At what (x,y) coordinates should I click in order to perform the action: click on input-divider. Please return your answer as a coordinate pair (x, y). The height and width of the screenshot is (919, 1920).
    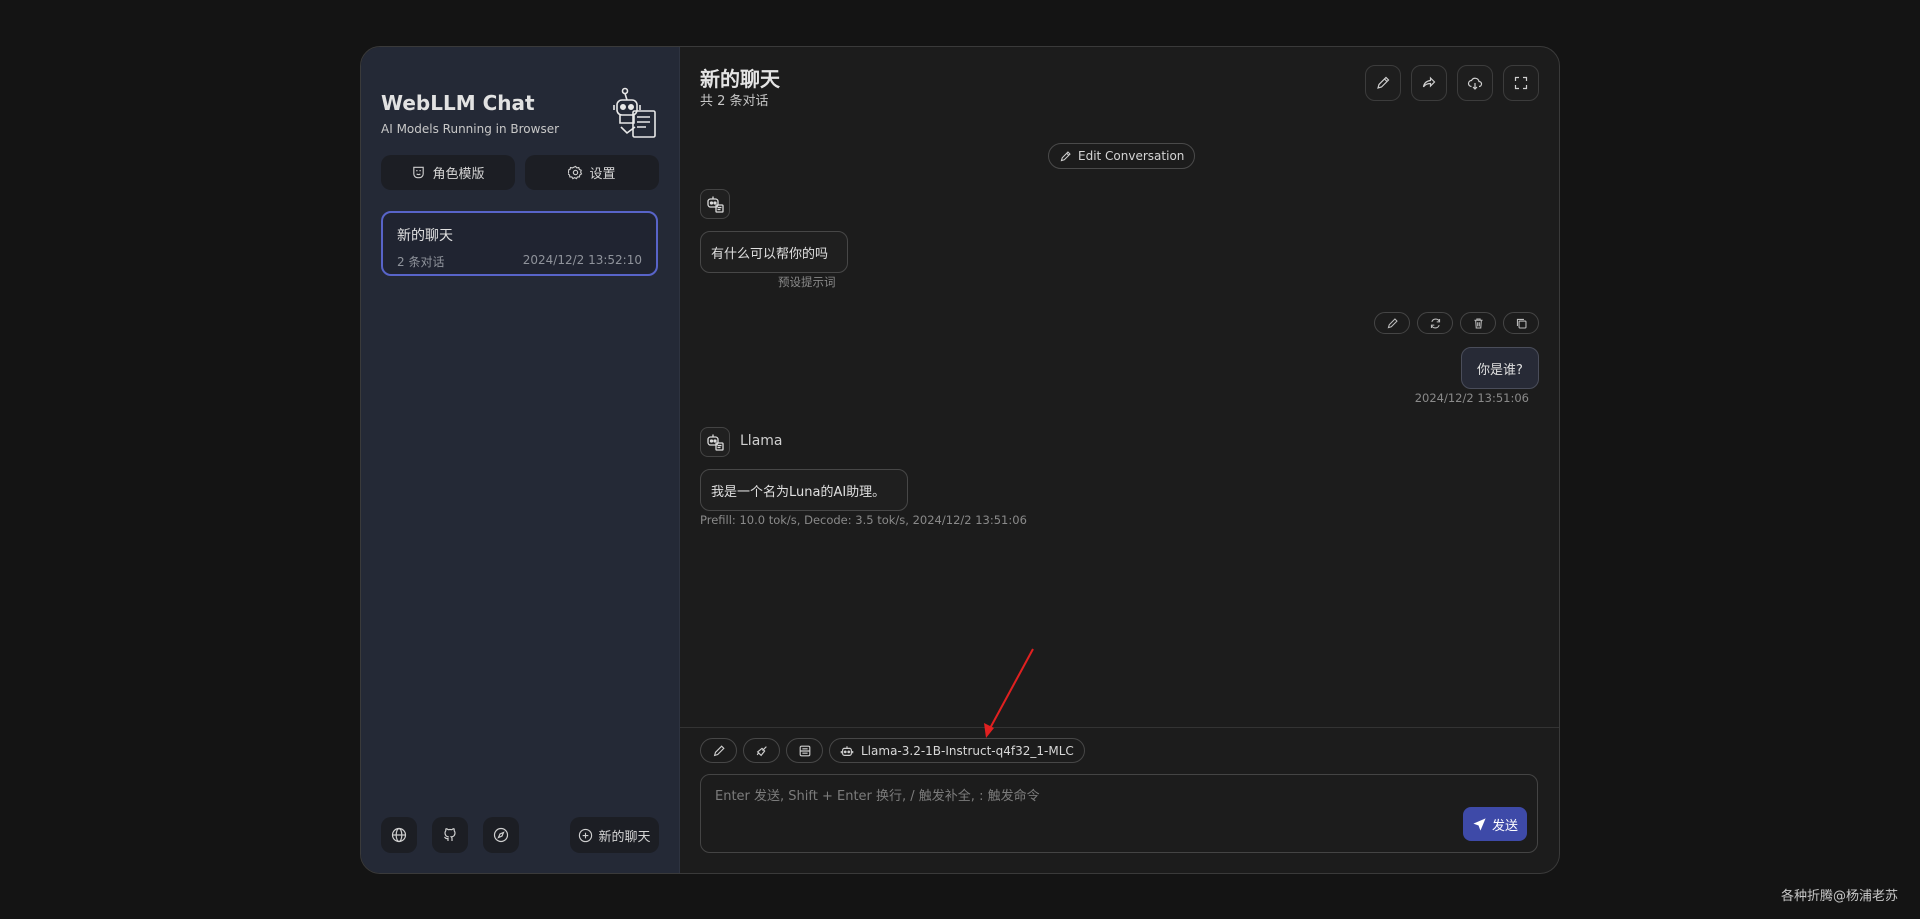
    Looking at the image, I should click on (1119, 727).